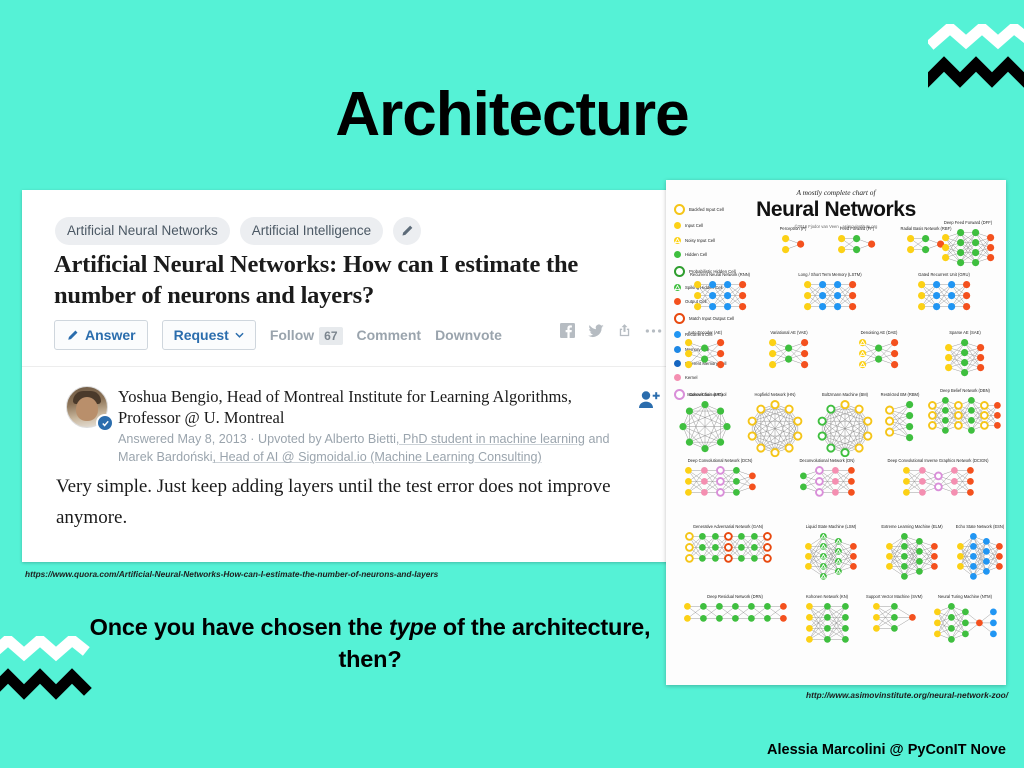  I want to click on more-options-icon, so click(653, 331).